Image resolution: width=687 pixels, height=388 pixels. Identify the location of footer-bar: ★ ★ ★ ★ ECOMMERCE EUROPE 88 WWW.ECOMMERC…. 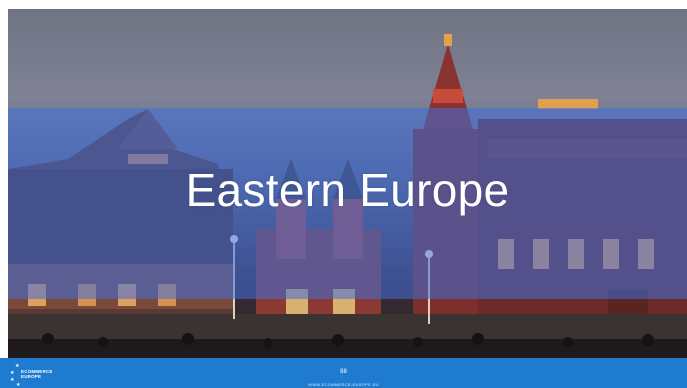
(343, 373).